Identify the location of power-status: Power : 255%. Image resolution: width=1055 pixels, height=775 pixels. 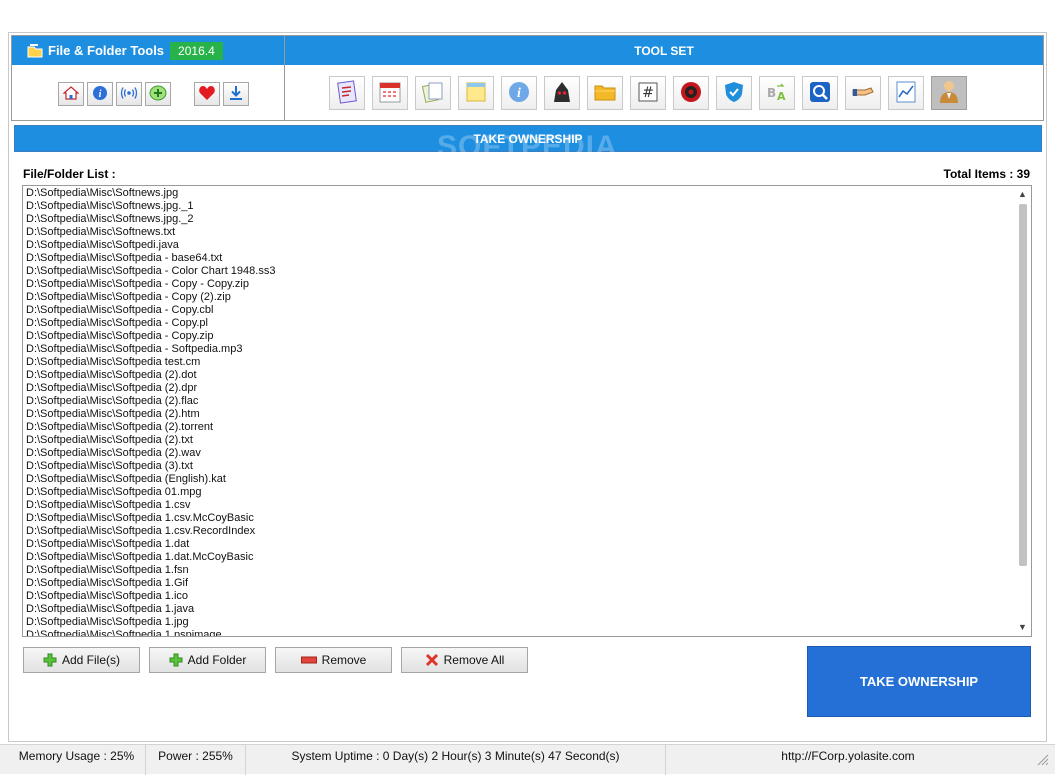
(196, 760).